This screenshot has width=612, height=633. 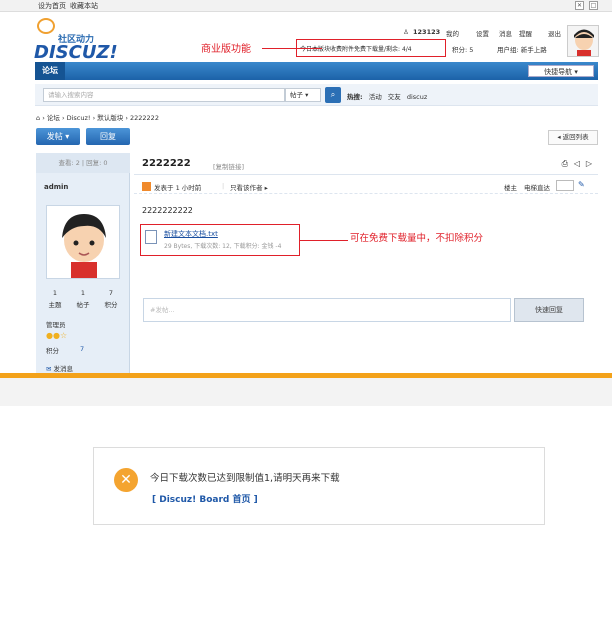 What do you see at coordinates (83, 163) in the screenshot?
I see `thread-stats: 查看: 2 | 回复: 0` at bounding box center [83, 163].